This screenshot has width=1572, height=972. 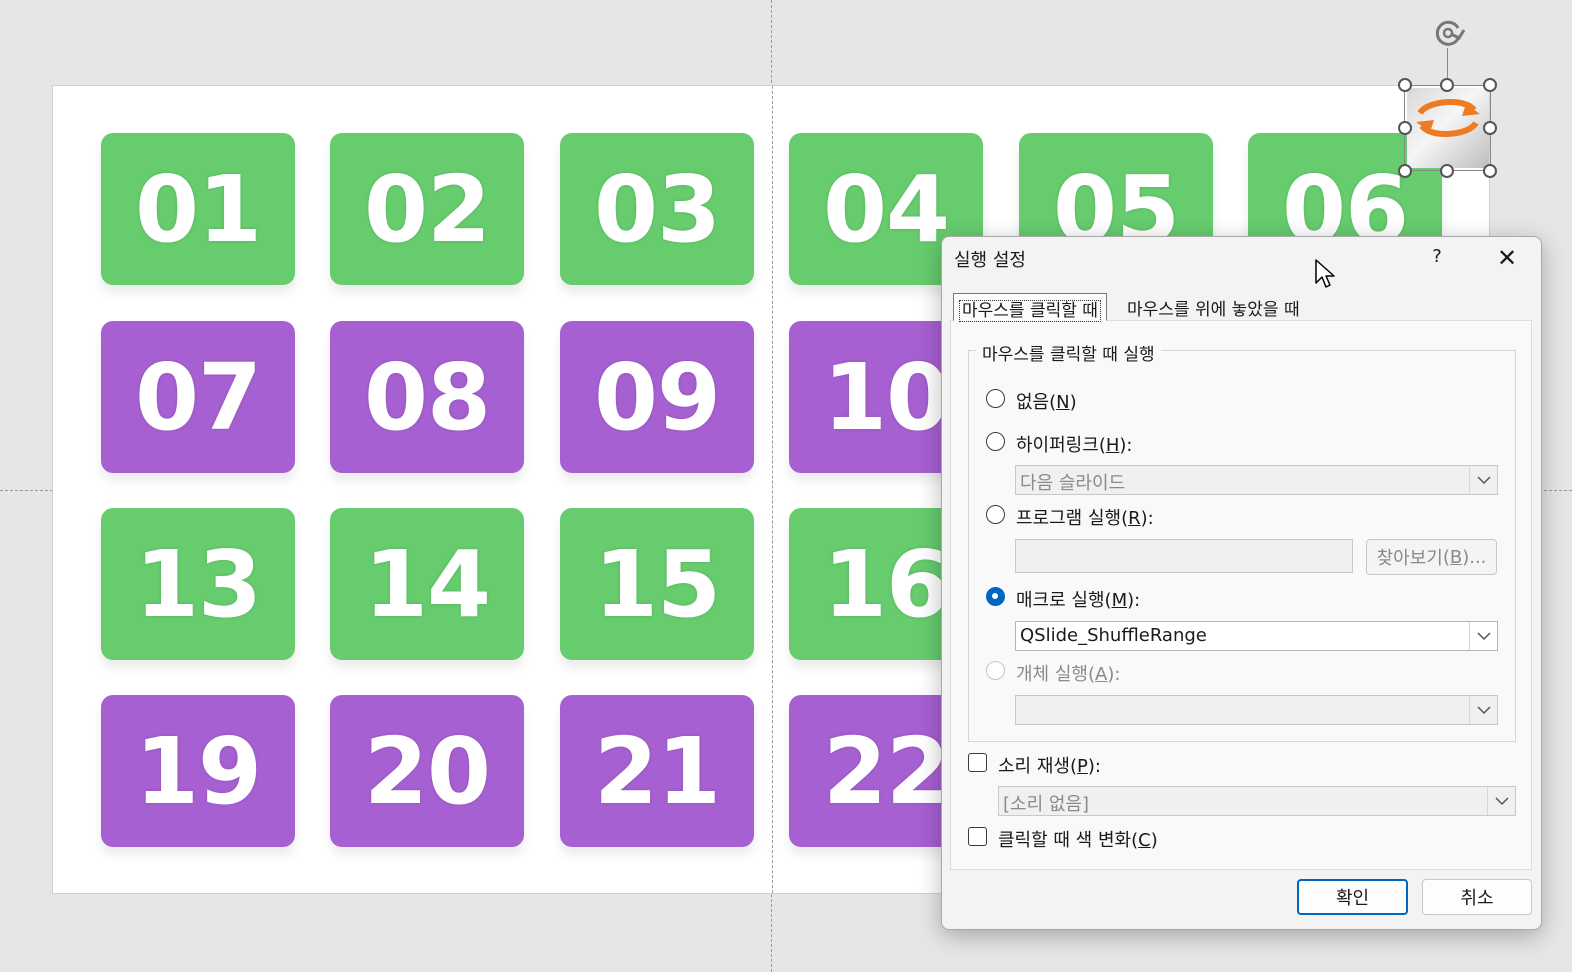 I want to click on number-tile: 08, so click(x=427, y=397).